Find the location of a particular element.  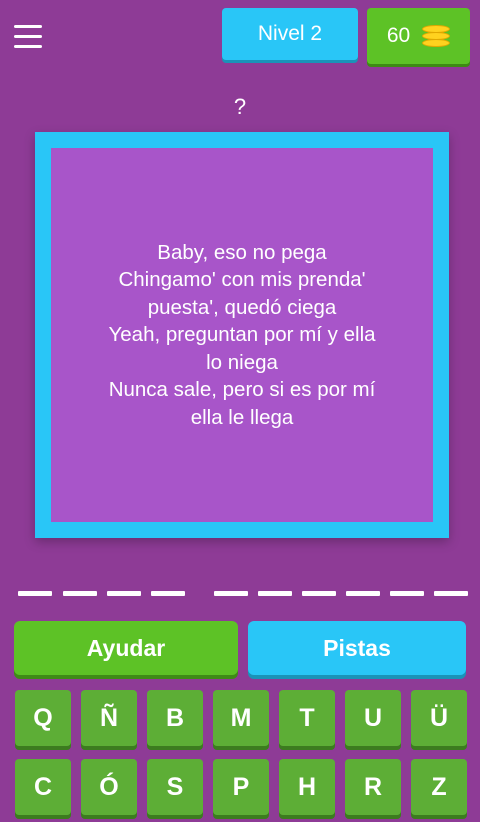

coin-count: 60 is located at coordinates (398, 35).